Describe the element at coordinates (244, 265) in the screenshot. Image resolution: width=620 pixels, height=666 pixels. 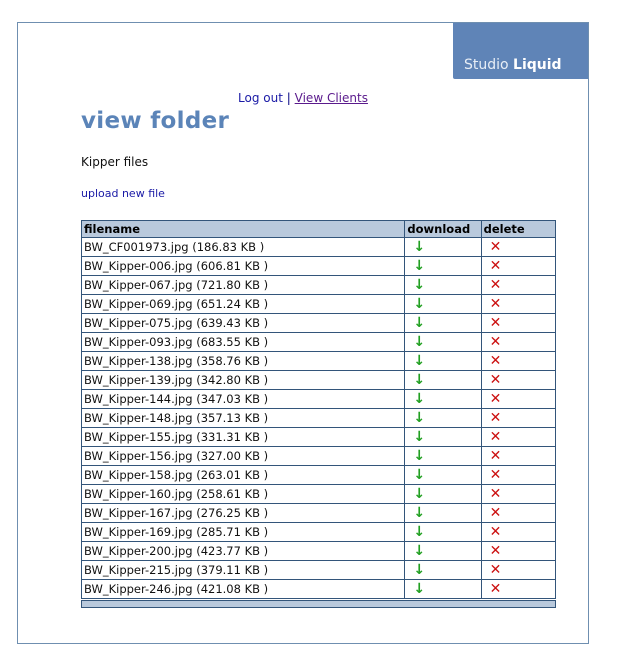
I see `filename-cell: BW_Kipper-006.jpg (606.81 KB )` at that location.